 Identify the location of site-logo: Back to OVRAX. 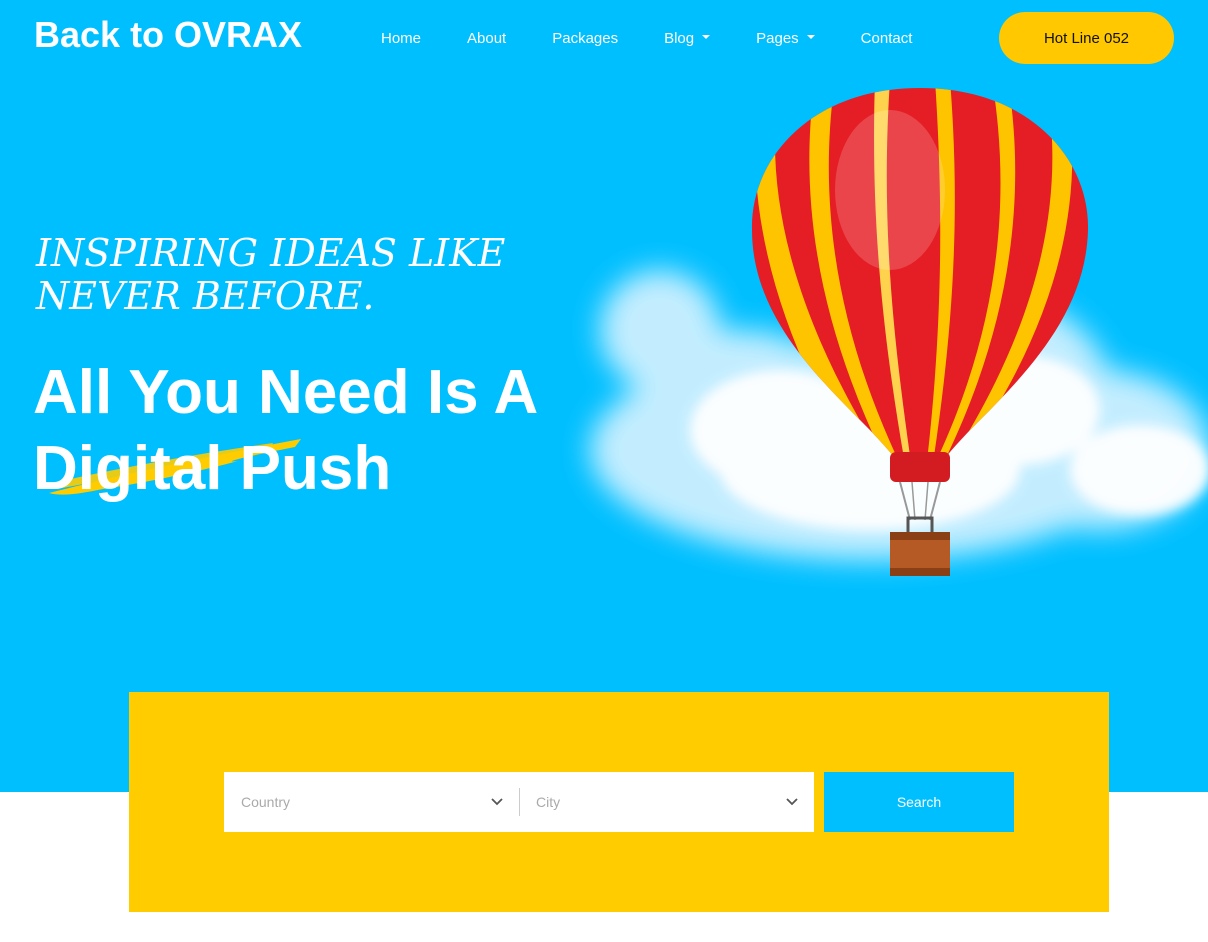
(168, 35).